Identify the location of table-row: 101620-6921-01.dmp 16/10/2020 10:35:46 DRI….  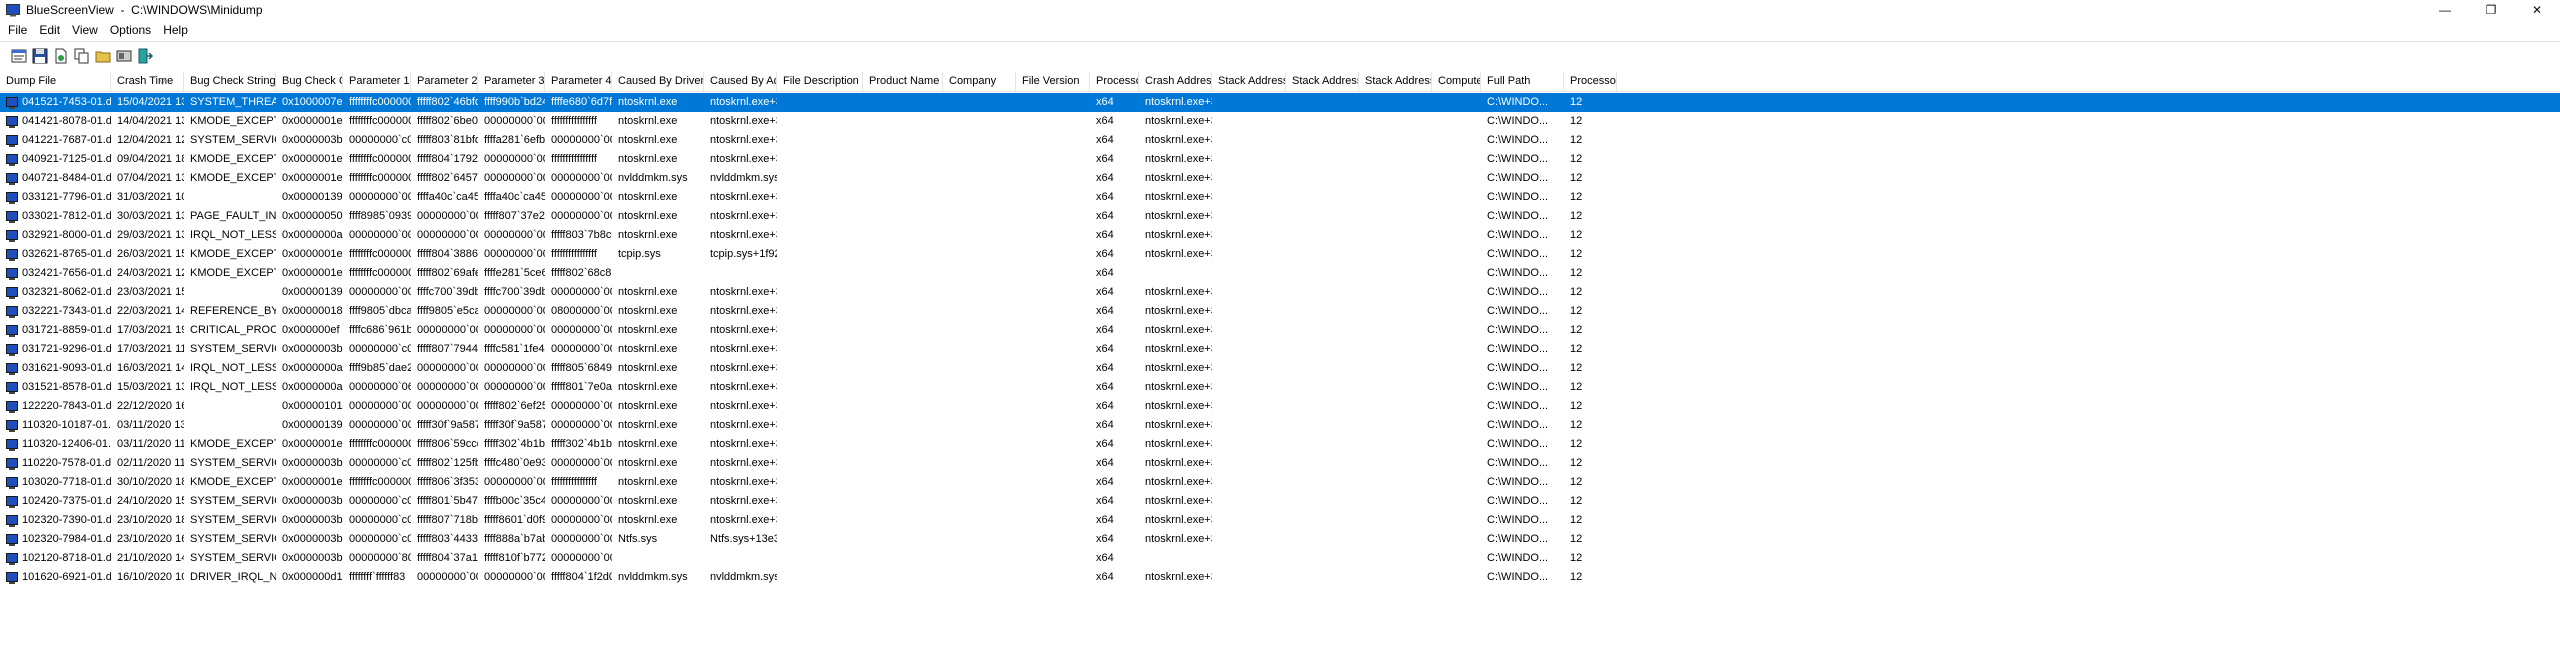
(1280, 577).